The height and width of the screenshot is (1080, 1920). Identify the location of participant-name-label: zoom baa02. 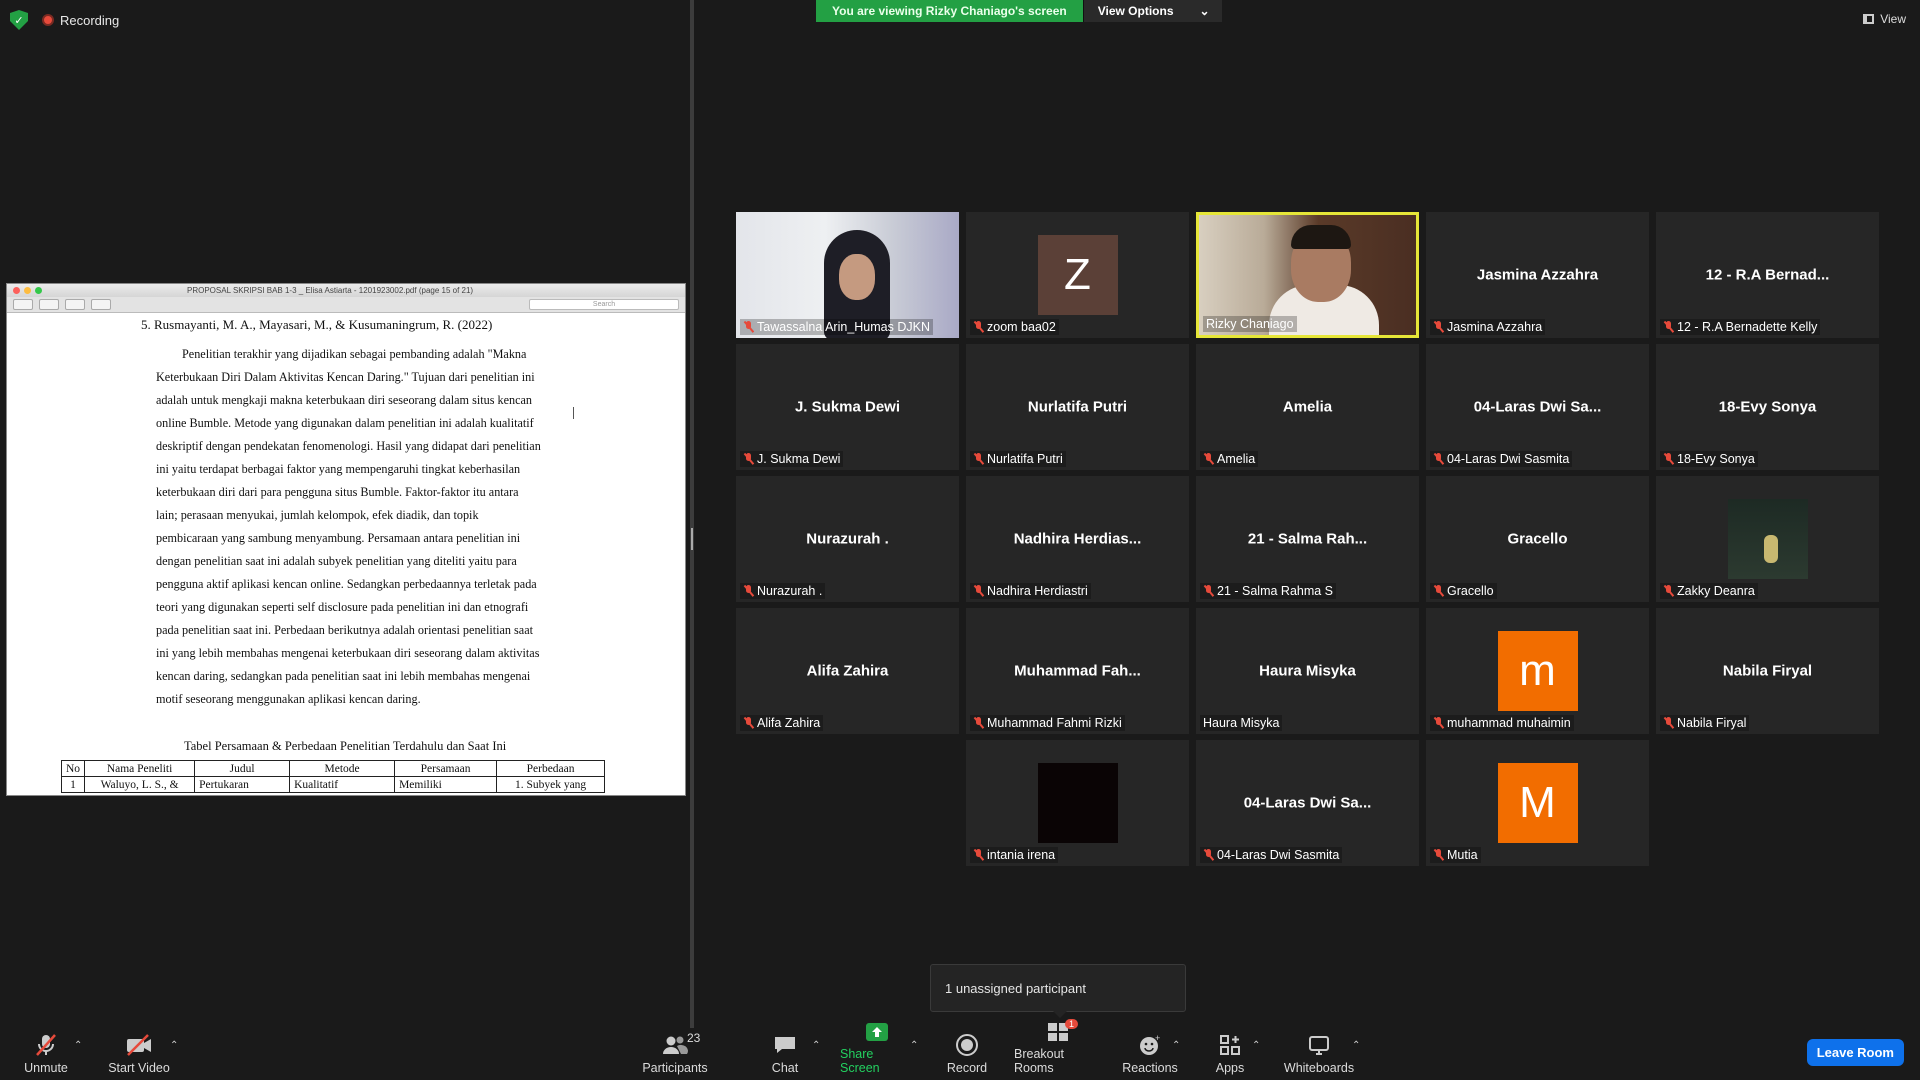
(1014, 327).